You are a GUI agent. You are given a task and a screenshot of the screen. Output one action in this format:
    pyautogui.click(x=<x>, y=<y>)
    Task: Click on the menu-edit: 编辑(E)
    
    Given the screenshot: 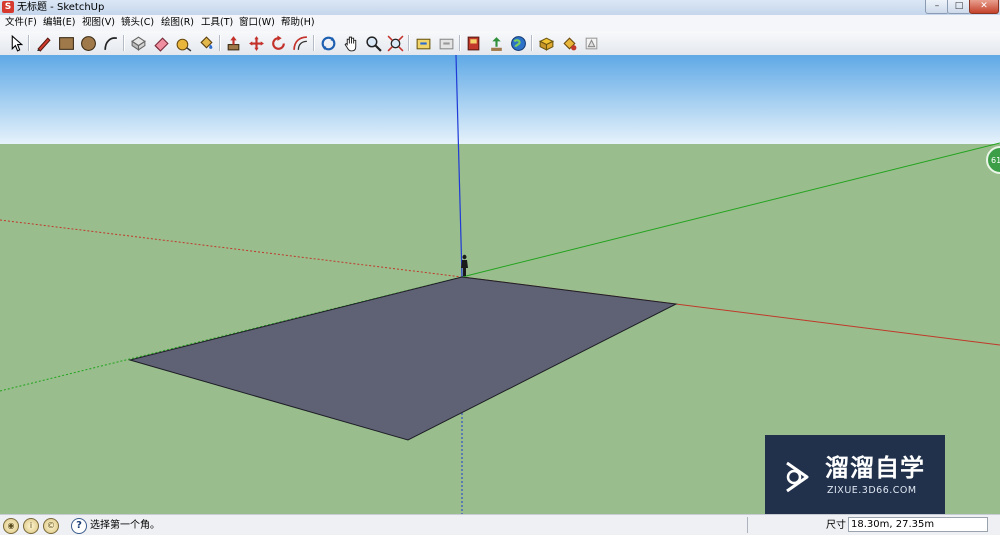 What is the action you would take?
    pyautogui.click(x=59, y=23)
    